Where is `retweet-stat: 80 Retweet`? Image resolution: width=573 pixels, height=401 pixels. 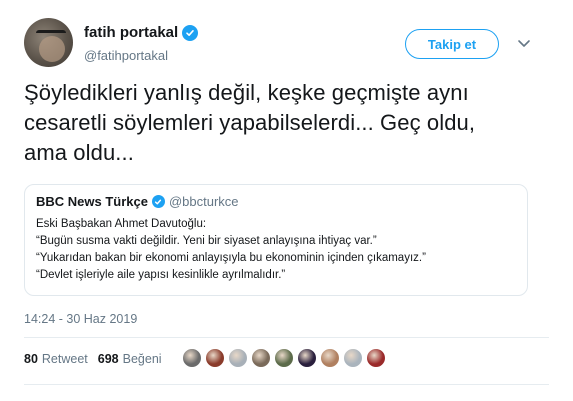 retweet-stat: 80 Retweet is located at coordinates (56, 359).